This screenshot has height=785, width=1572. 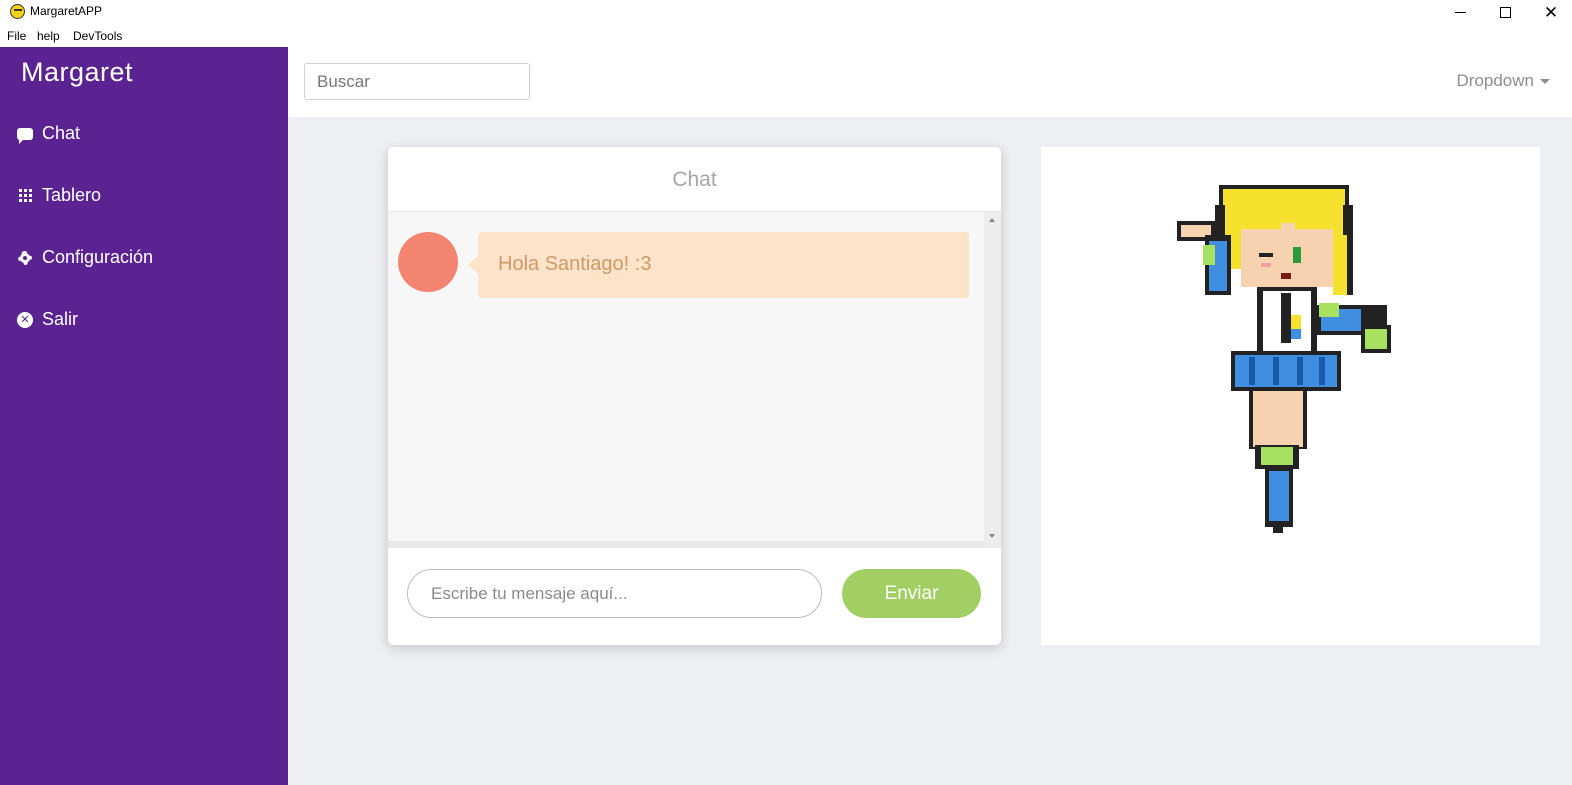 What do you see at coordinates (1545, 81) in the screenshot?
I see `chevron-down-icon` at bounding box center [1545, 81].